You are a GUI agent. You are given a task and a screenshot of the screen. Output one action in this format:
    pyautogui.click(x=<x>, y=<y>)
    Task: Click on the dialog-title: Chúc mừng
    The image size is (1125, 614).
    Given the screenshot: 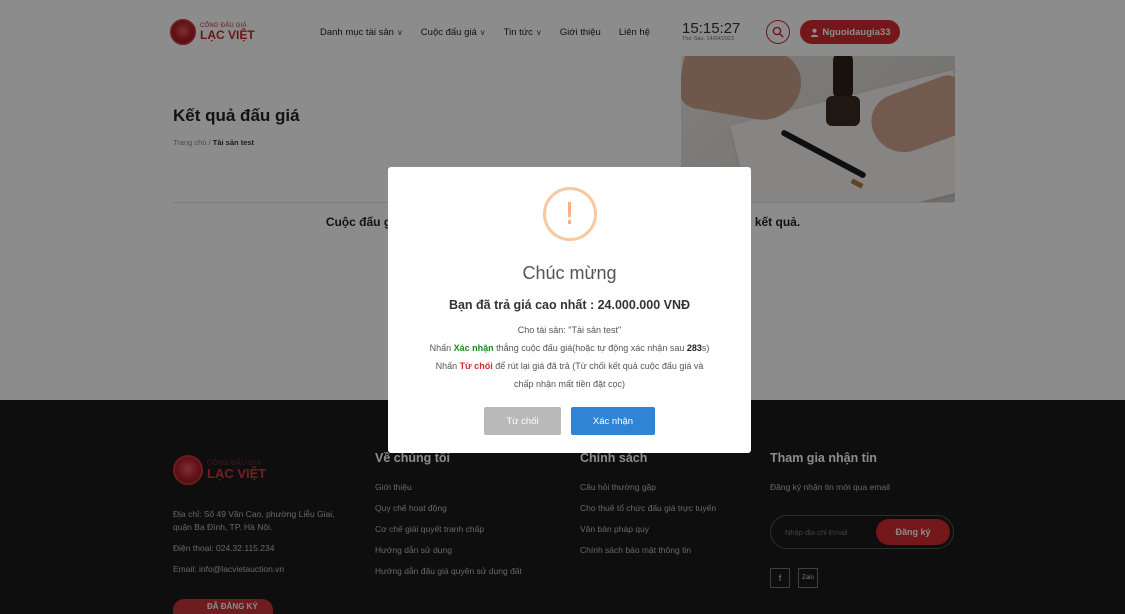 What is the action you would take?
    pyautogui.click(x=569, y=273)
    